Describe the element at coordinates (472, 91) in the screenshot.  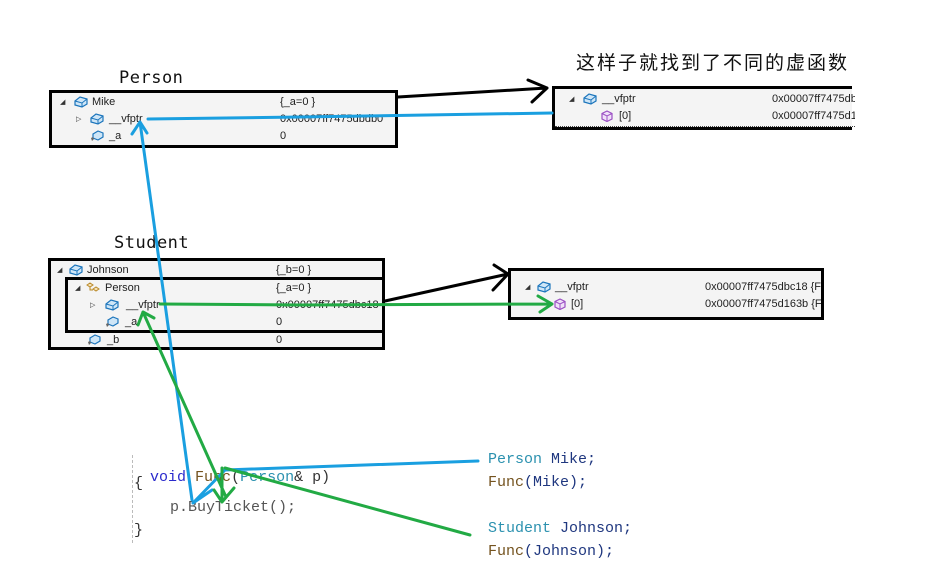
I see `black-arrow-person` at that location.